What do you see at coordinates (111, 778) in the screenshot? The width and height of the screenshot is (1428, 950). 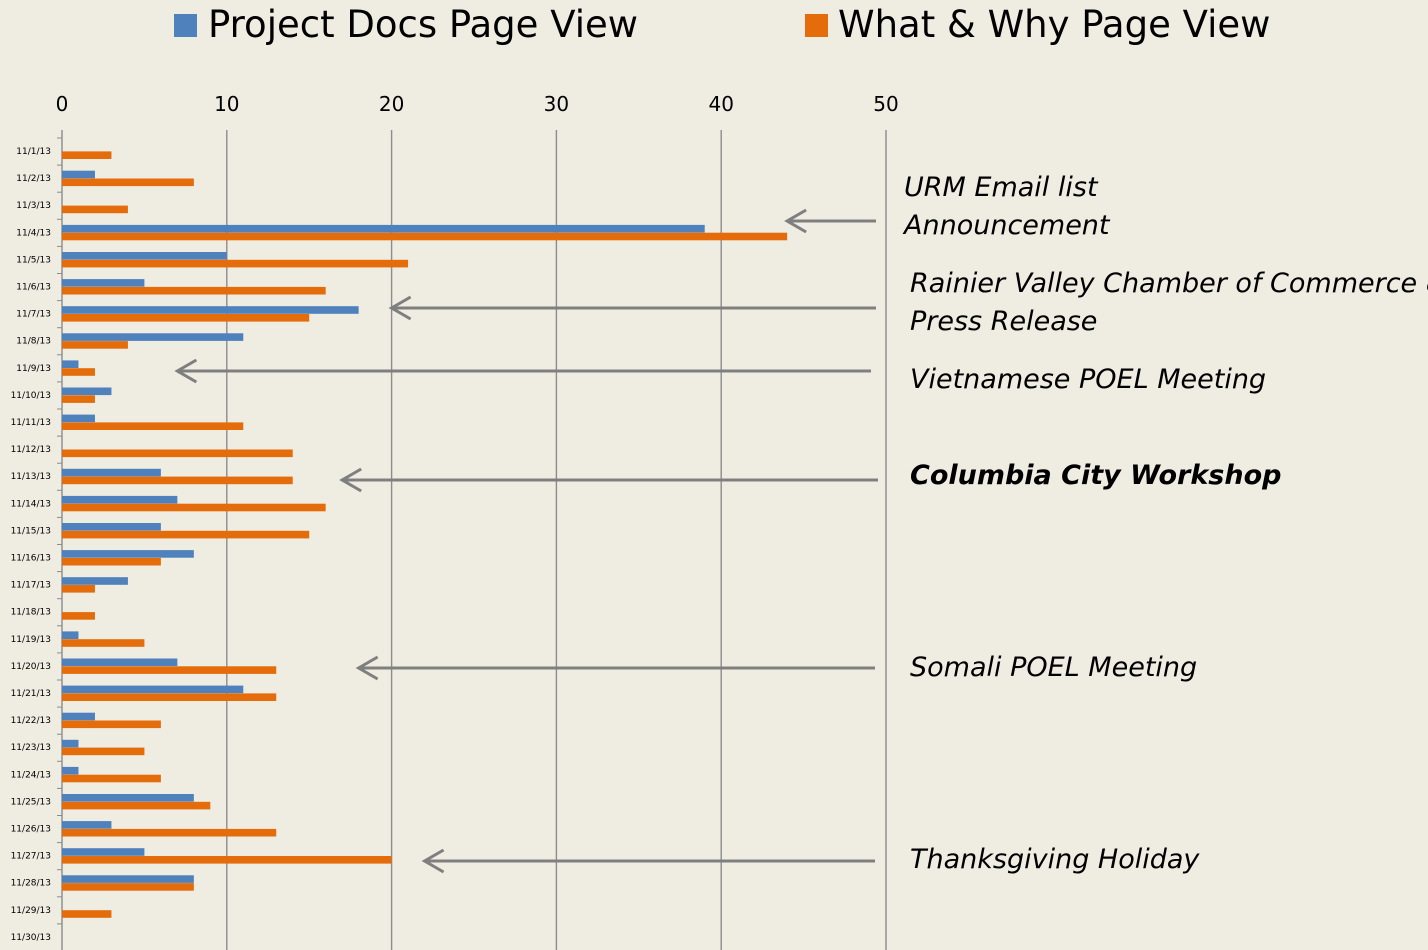 I see `bar-what-why-11/24/13` at bounding box center [111, 778].